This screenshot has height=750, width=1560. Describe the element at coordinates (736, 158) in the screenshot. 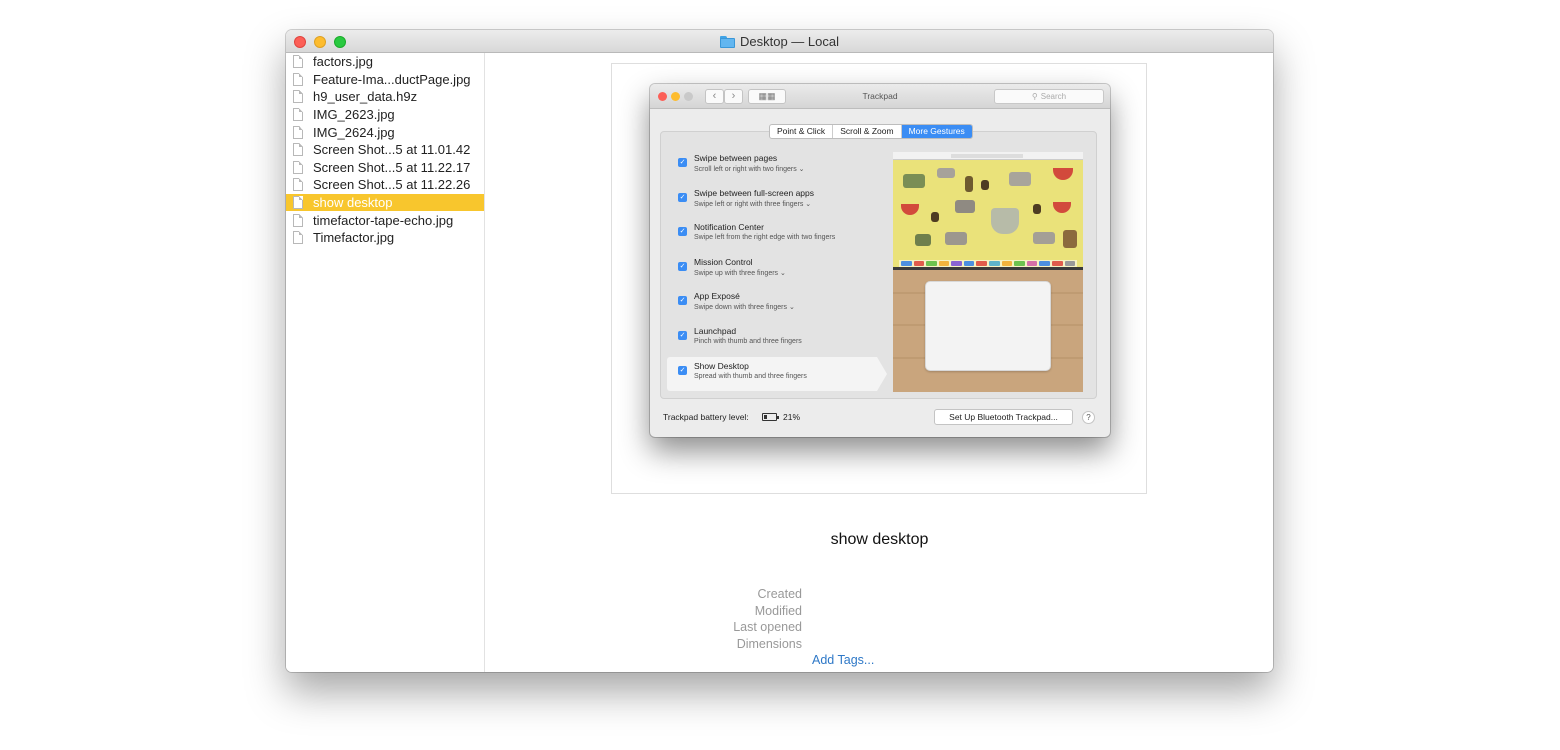

I see `gesture-title: Swipe between pages` at that location.